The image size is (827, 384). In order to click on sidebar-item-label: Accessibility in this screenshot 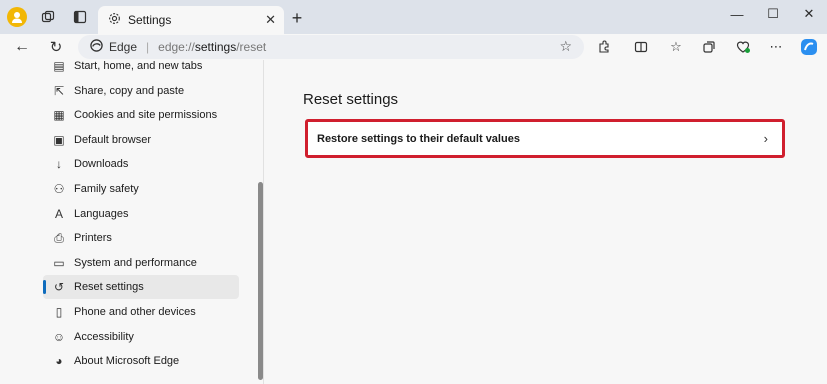, I will do `click(104, 337)`.